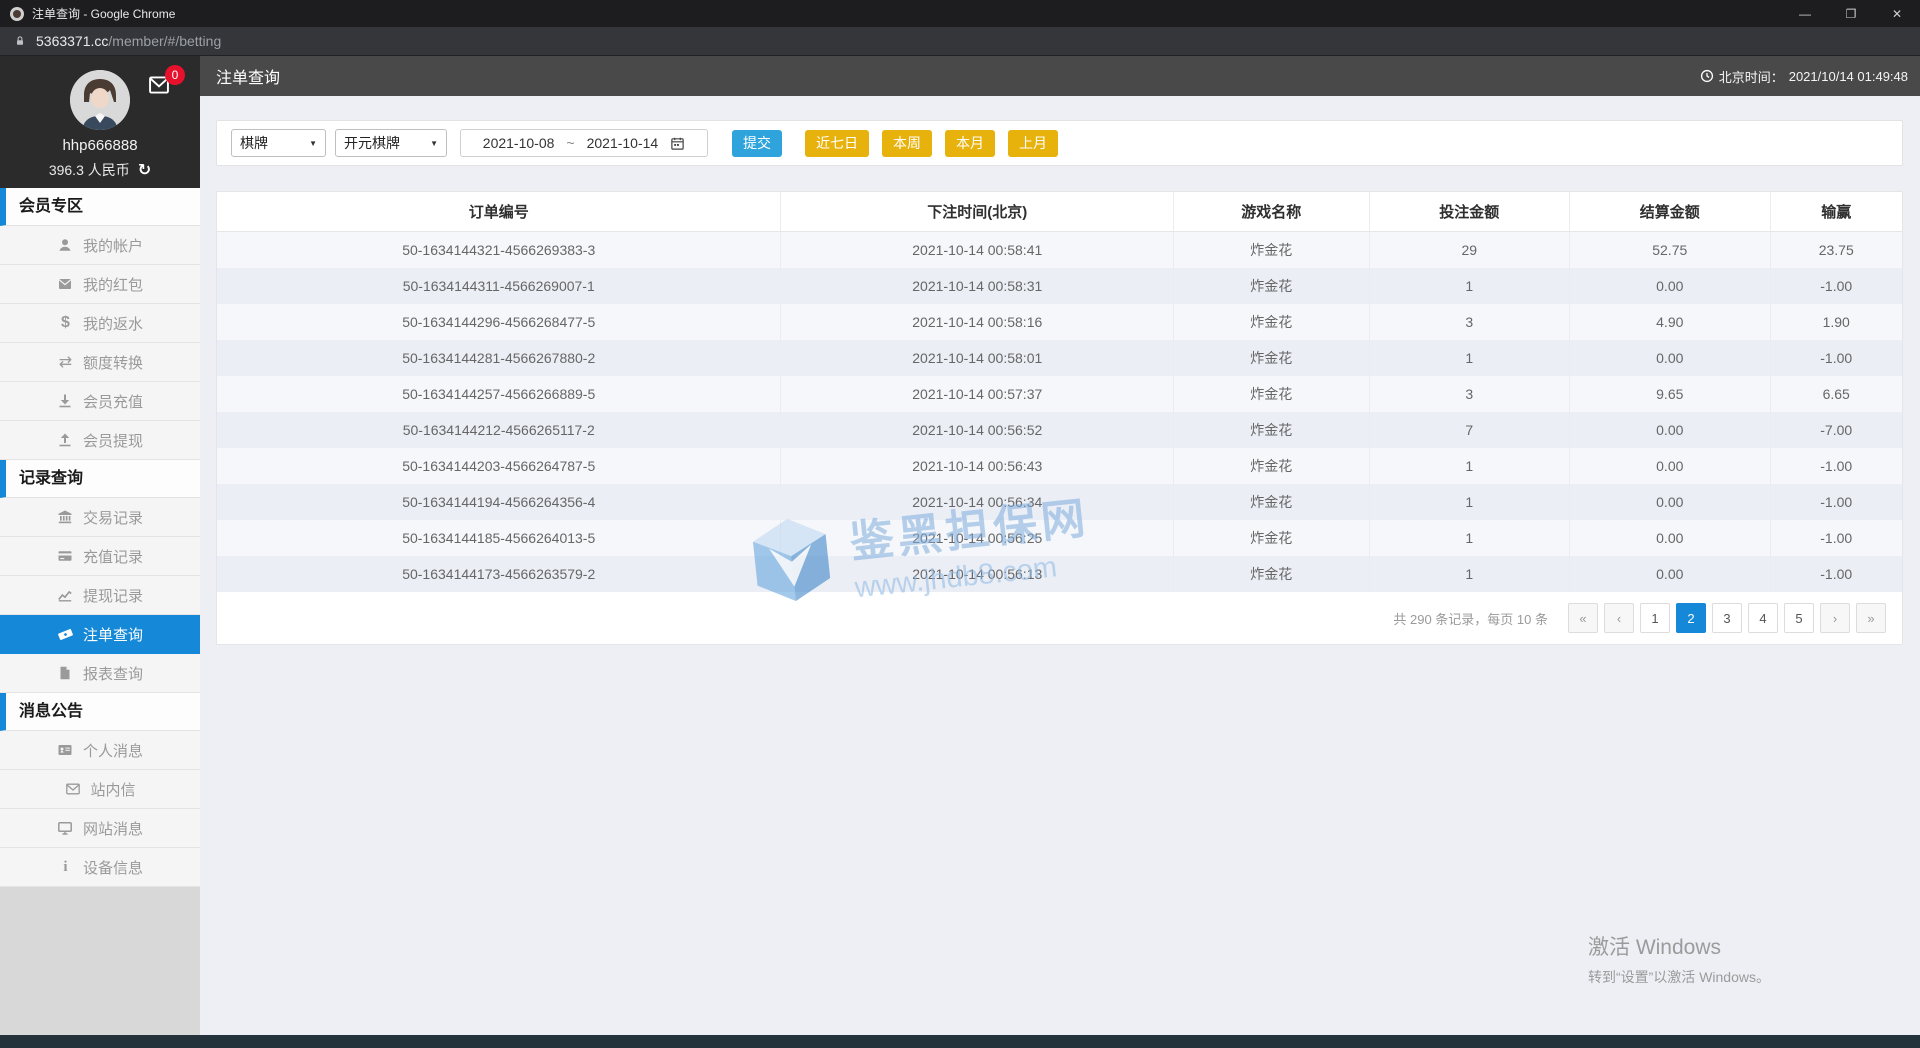  Describe the element at coordinates (144, 170) in the screenshot. I see `refresh-balance-icon: ↻` at that location.